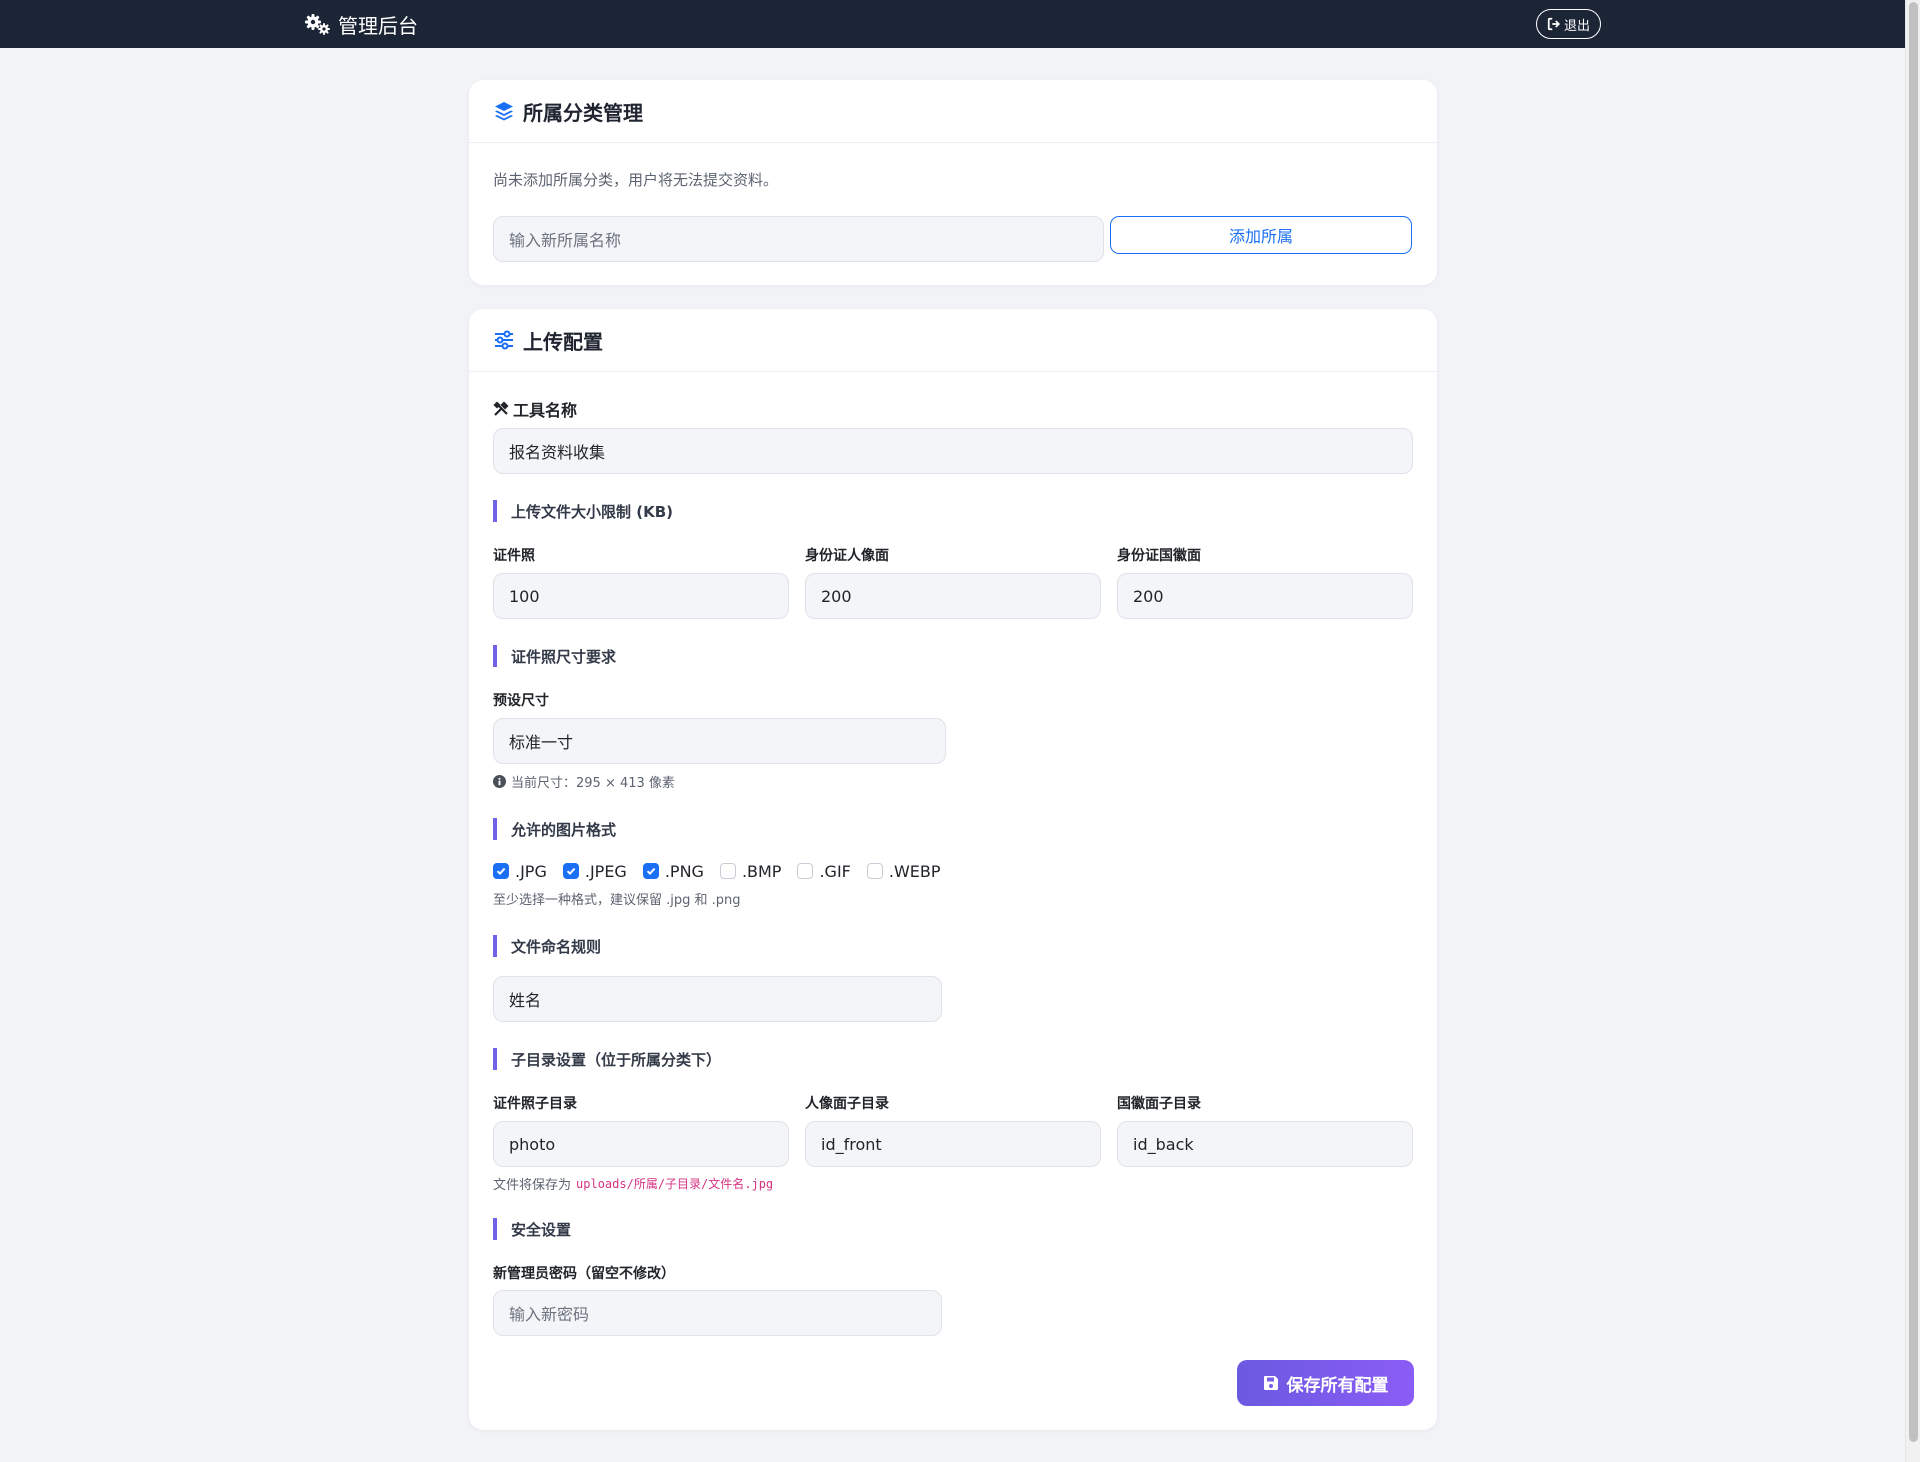  Describe the element at coordinates (532, 1185) in the screenshot. I see `save-path-prefix: 文件将保存为` at that location.